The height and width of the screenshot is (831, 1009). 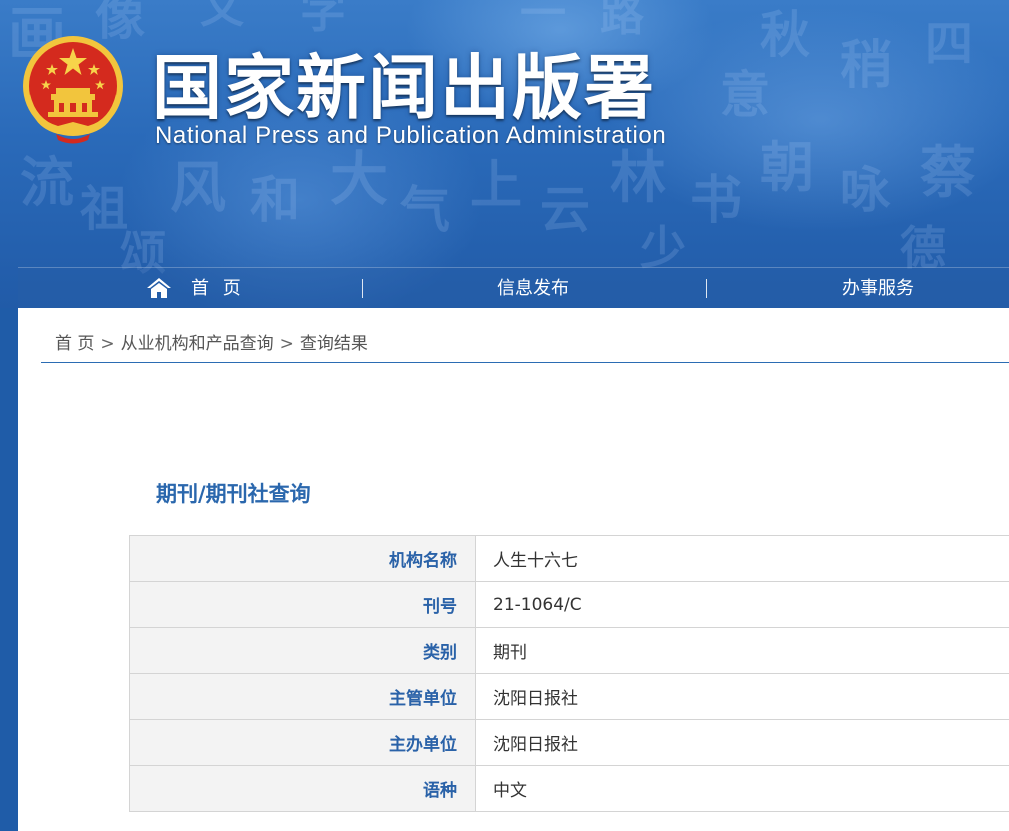 I want to click on row-label: 主管单位, so click(x=302, y=696).